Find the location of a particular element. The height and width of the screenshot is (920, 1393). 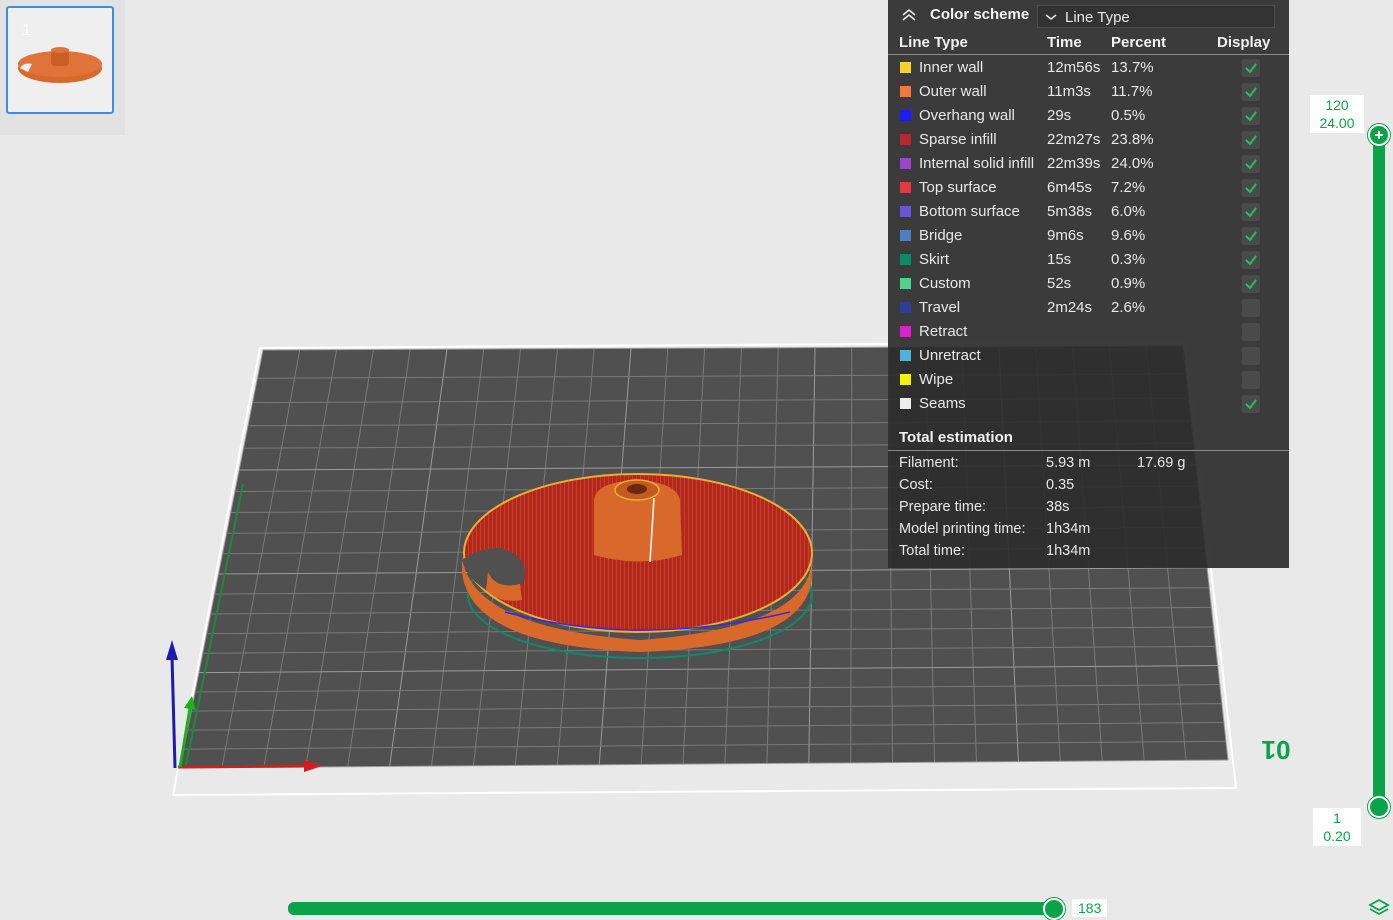

bottom-layer-label: 1 0.20 is located at coordinates (1337, 827).